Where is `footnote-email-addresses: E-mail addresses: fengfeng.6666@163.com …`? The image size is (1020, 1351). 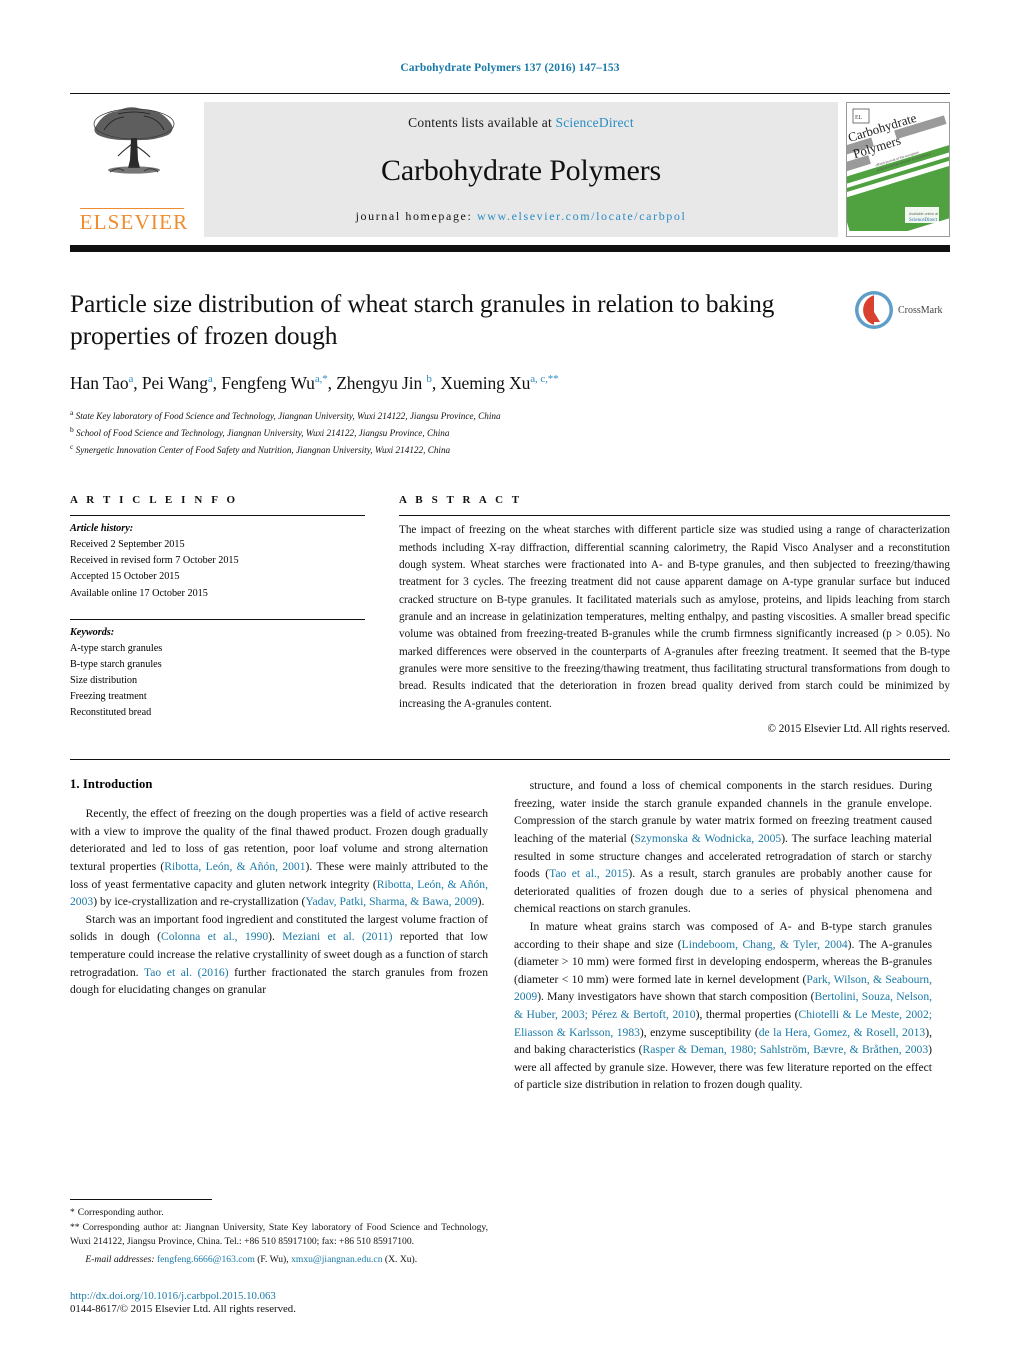 footnote-email-addresses: E-mail addresses: fengfeng.6666@163.com … is located at coordinates (279, 1260).